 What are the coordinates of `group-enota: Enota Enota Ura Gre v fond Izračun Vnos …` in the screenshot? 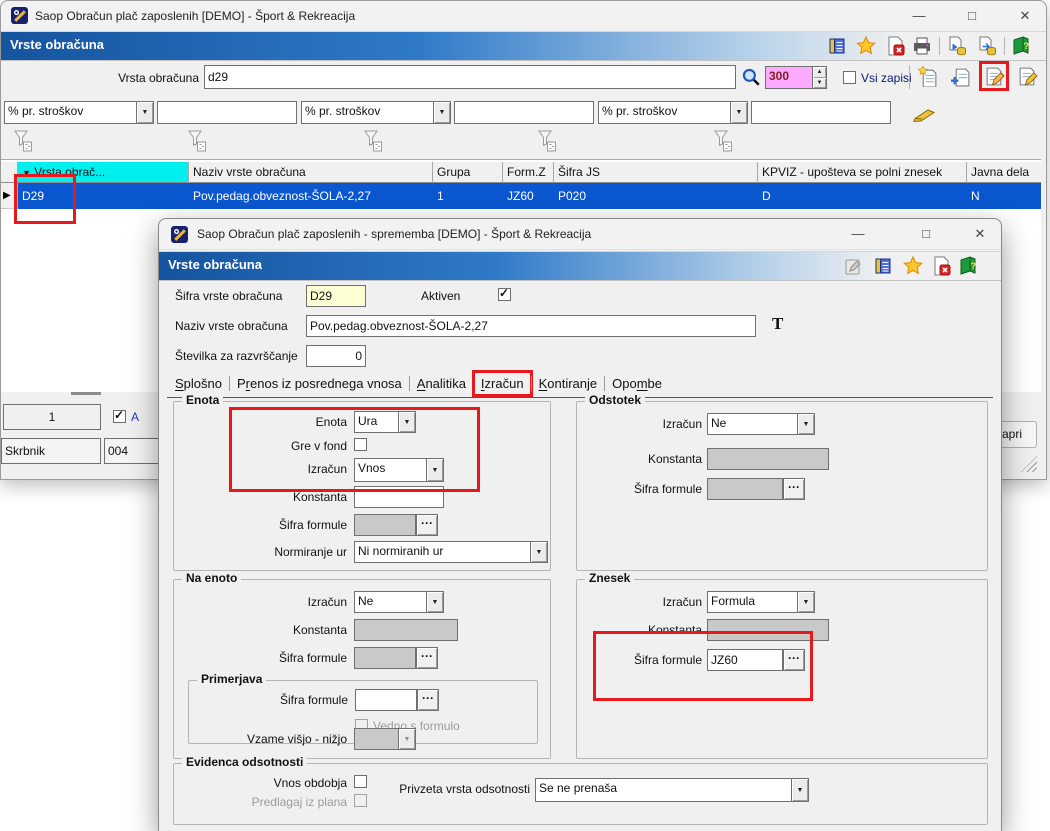 It's located at (362, 482).